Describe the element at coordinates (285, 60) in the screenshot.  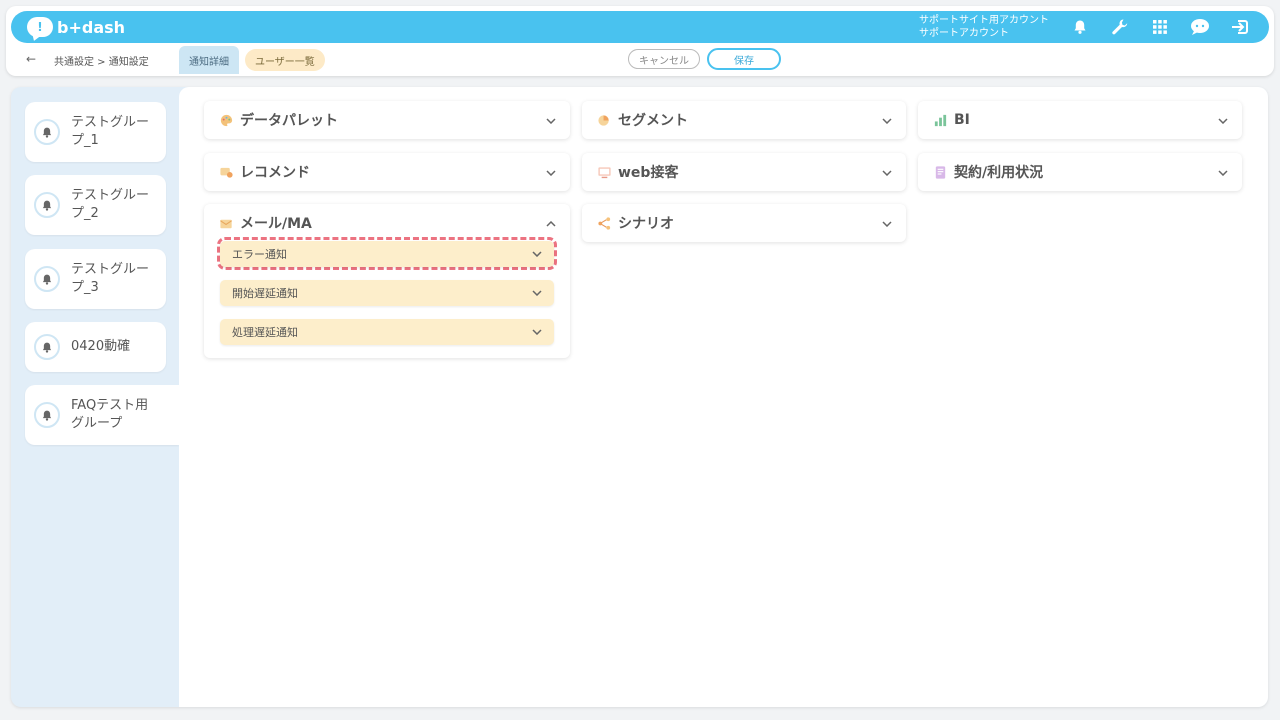
I see `tab-user-list: ユーザー一覧` at that location.